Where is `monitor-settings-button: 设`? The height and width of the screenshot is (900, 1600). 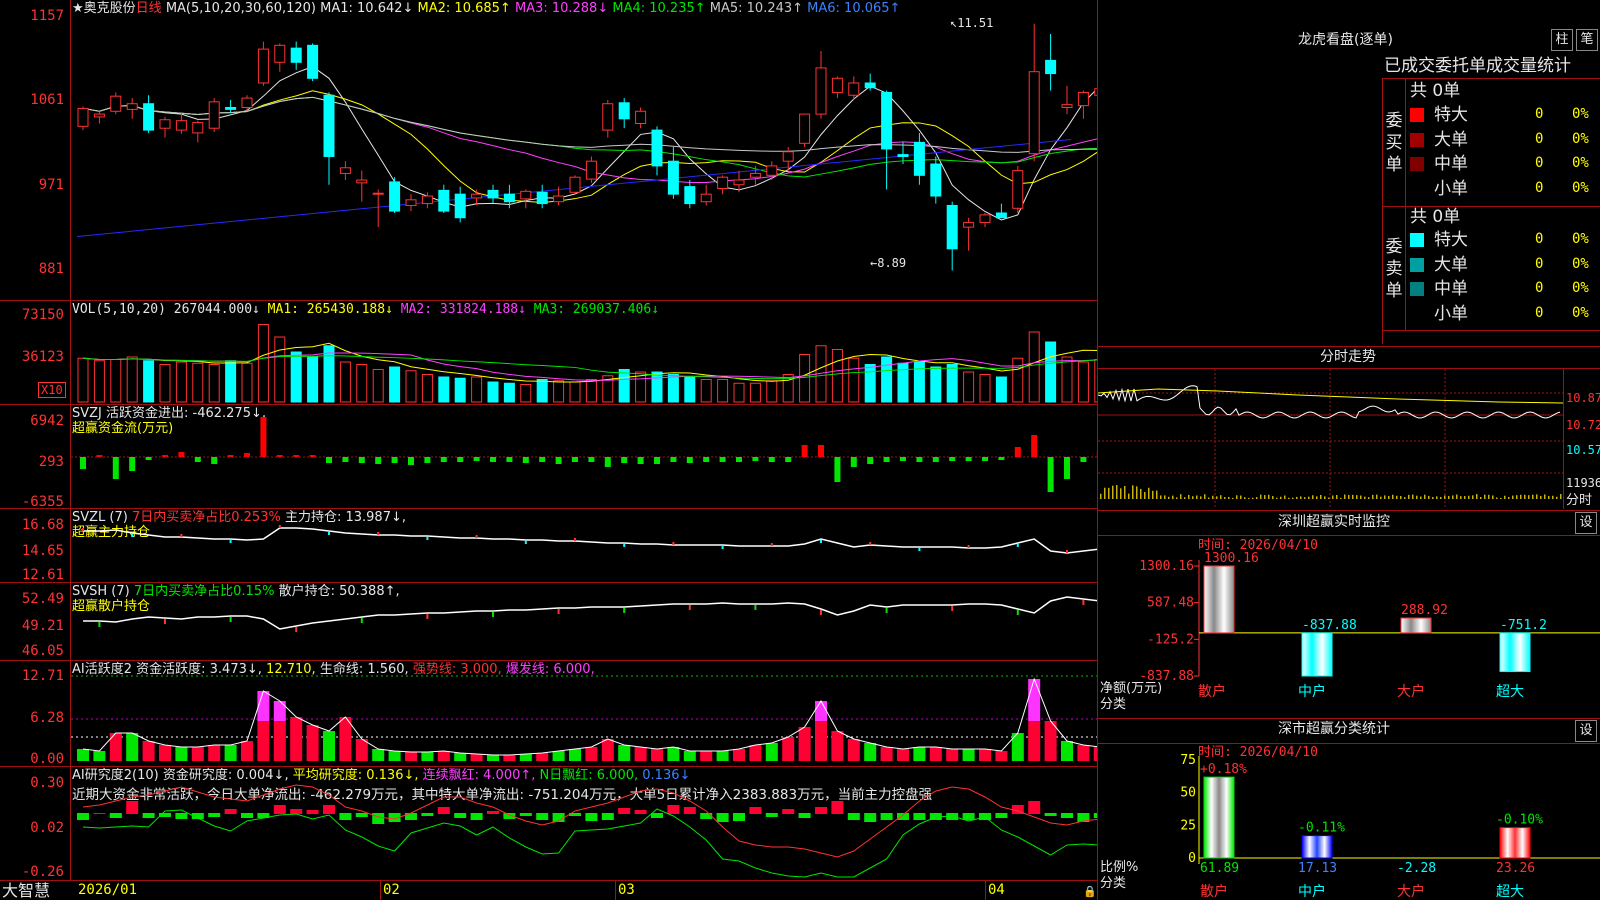
monitor-settings-button: 设 is located at coordinates (1586, 523).